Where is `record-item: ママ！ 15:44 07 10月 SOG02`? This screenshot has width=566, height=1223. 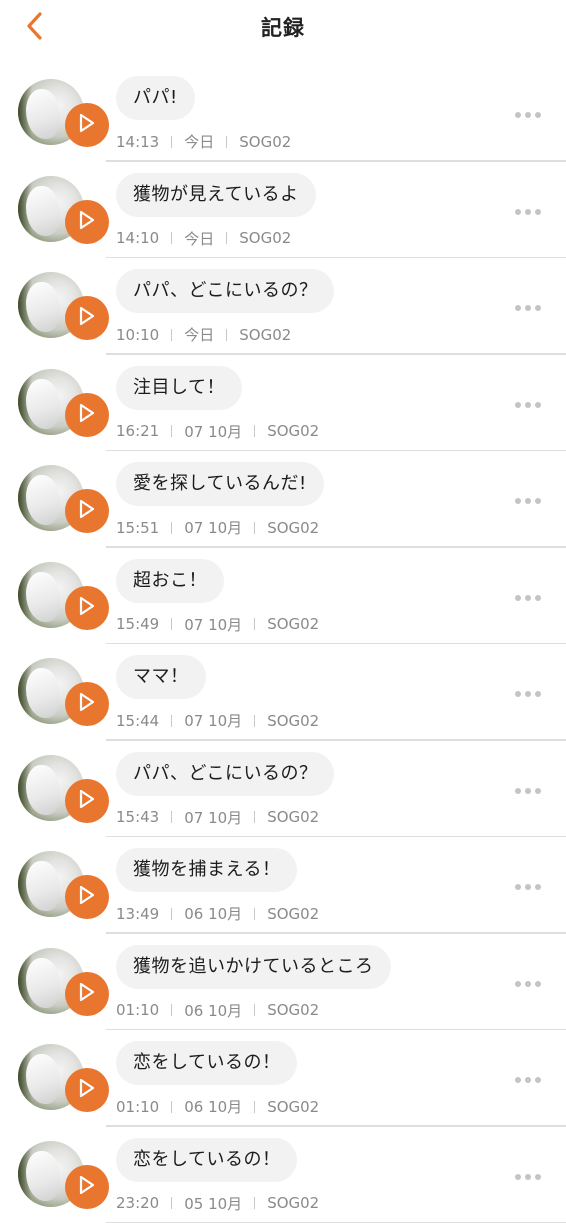
record-item: ママ！ 15:44 07 10月 SOG02 is located at coordinates (283, 692).